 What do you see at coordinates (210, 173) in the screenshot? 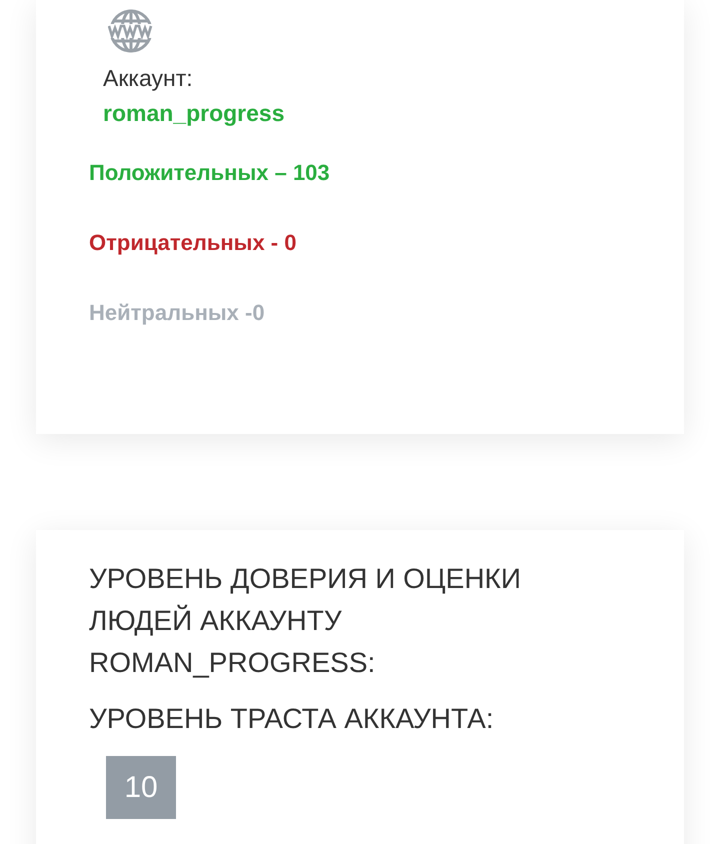
I see `review-count: Положительных – 103` at bounding box center [210, 173].